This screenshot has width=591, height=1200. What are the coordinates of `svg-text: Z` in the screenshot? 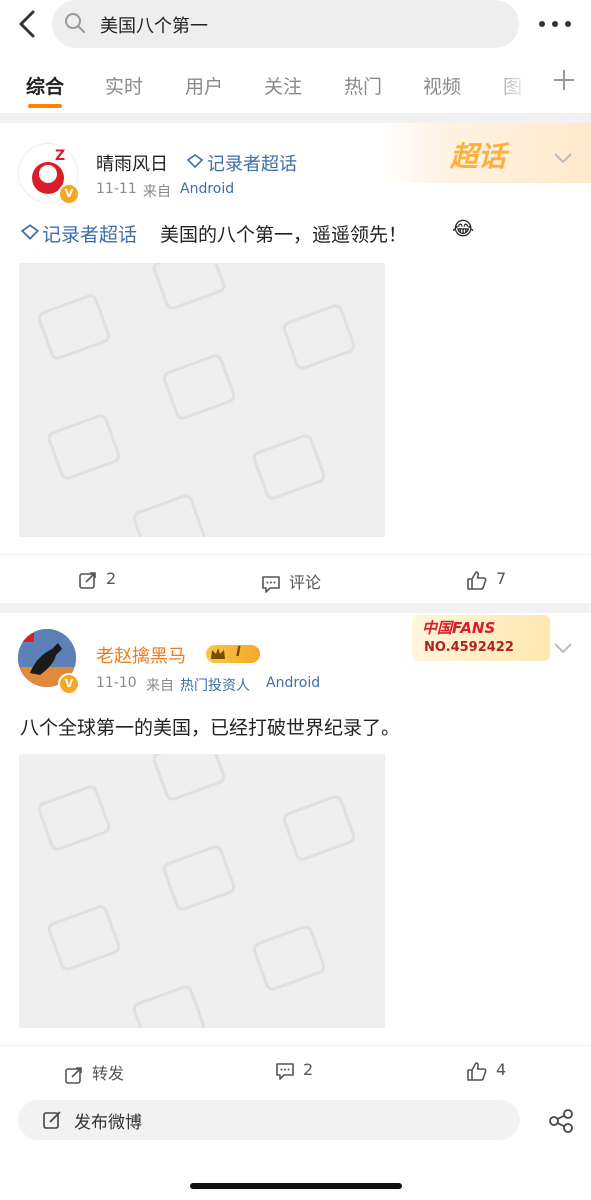 It's located at (60, 156).